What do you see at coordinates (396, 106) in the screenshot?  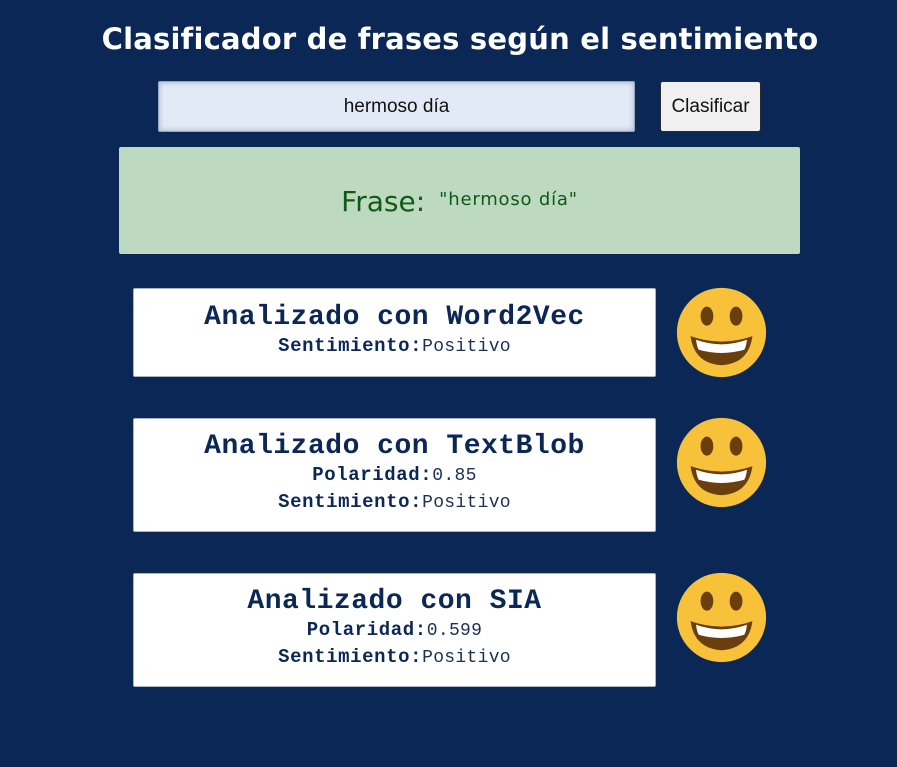 I see `phrase-input` at bounding box center [396, 106].